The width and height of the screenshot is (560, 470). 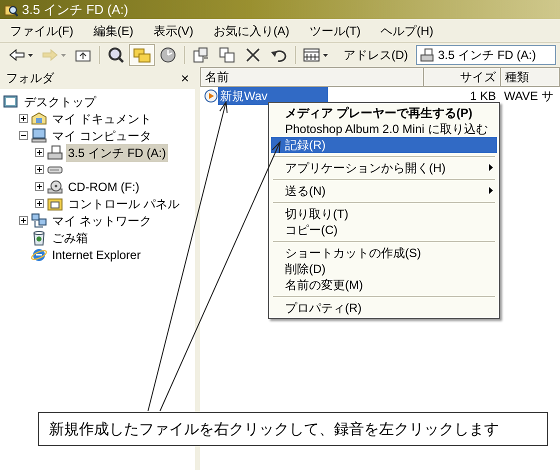 What do you see at coordinates (384, 230) in the screenshot?
I see `menu-item: コピー(C)` at bounding box center [384, 230].